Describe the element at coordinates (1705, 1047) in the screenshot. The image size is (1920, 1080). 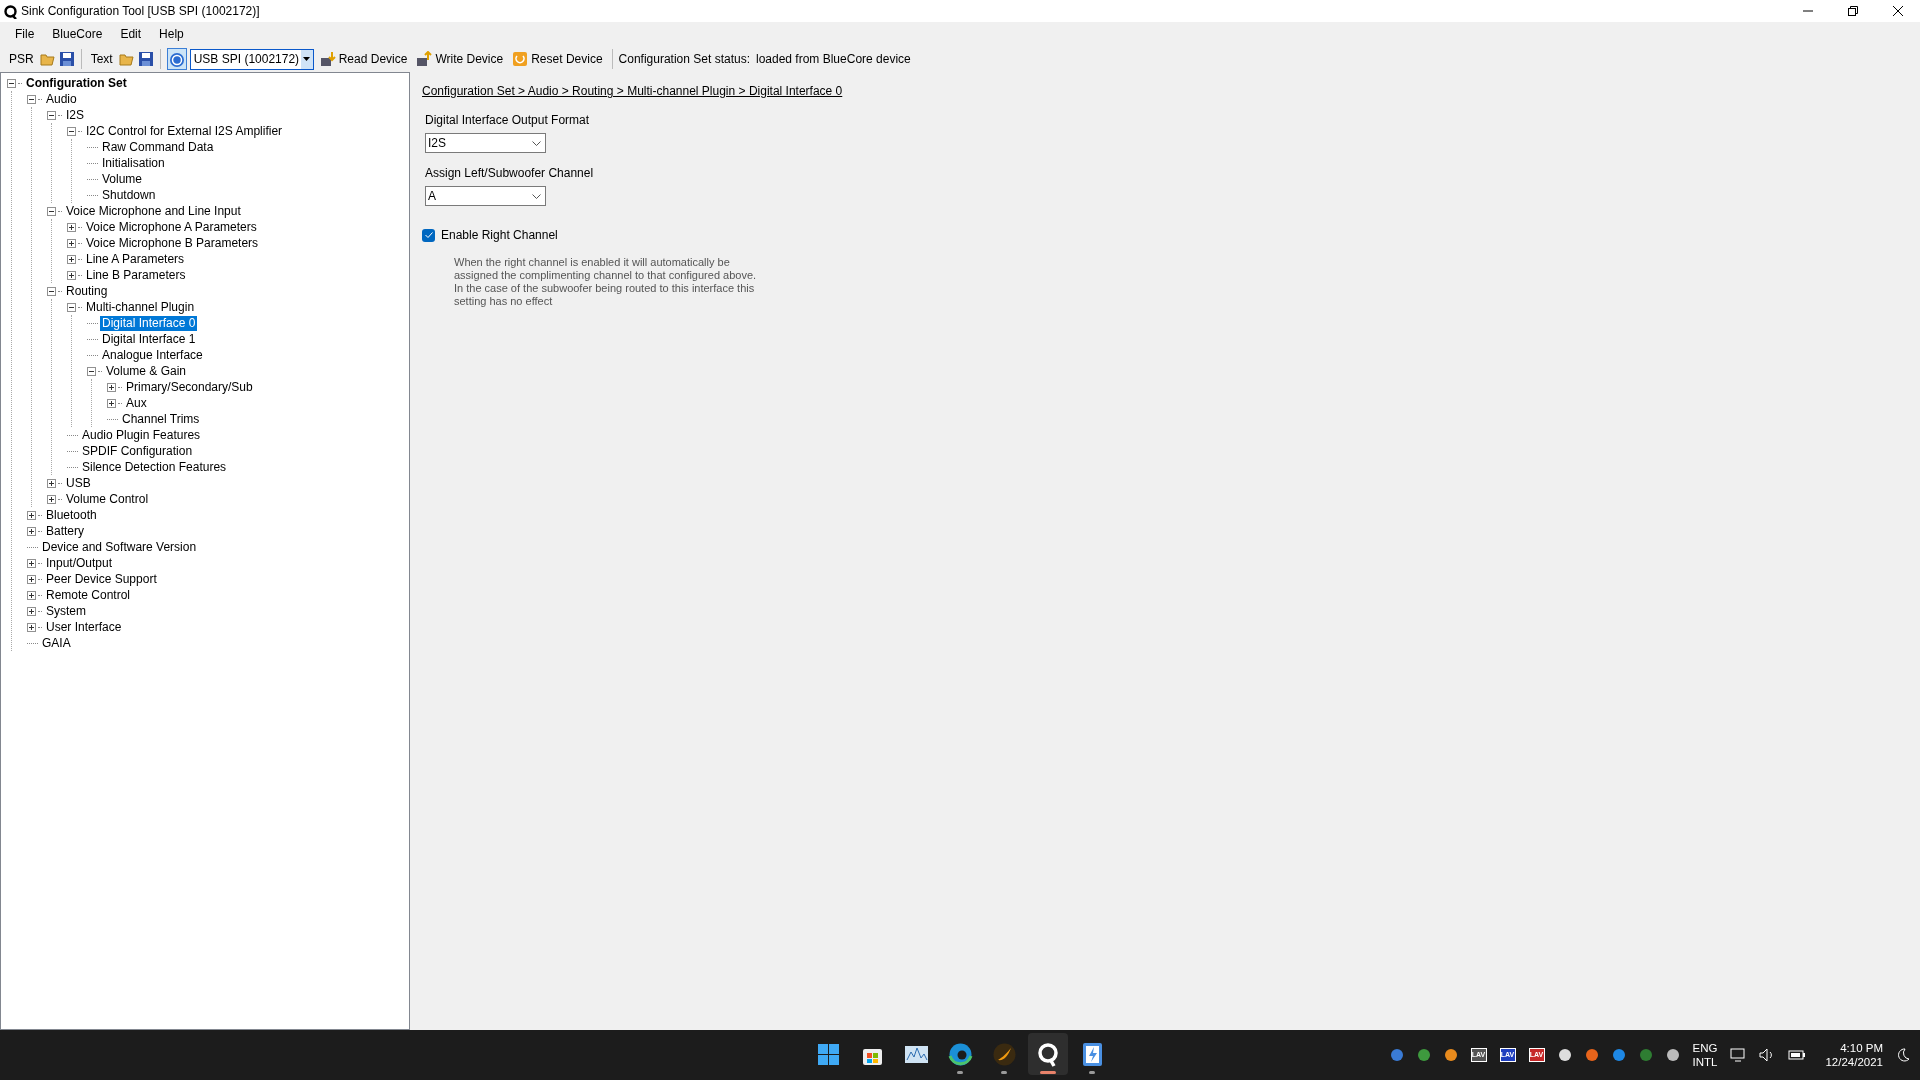
I see `language-indicator: ENG` at that location.